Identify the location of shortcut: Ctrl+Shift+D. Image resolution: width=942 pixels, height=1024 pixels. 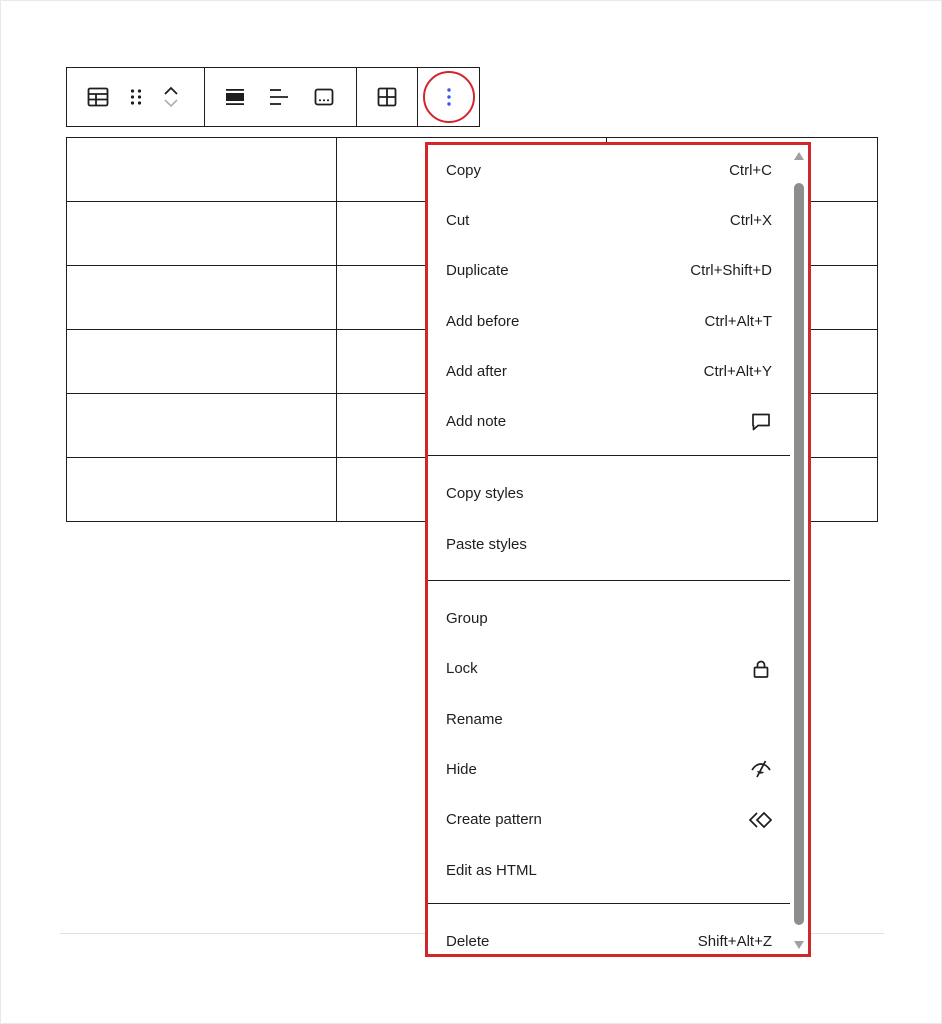
(731, 271).